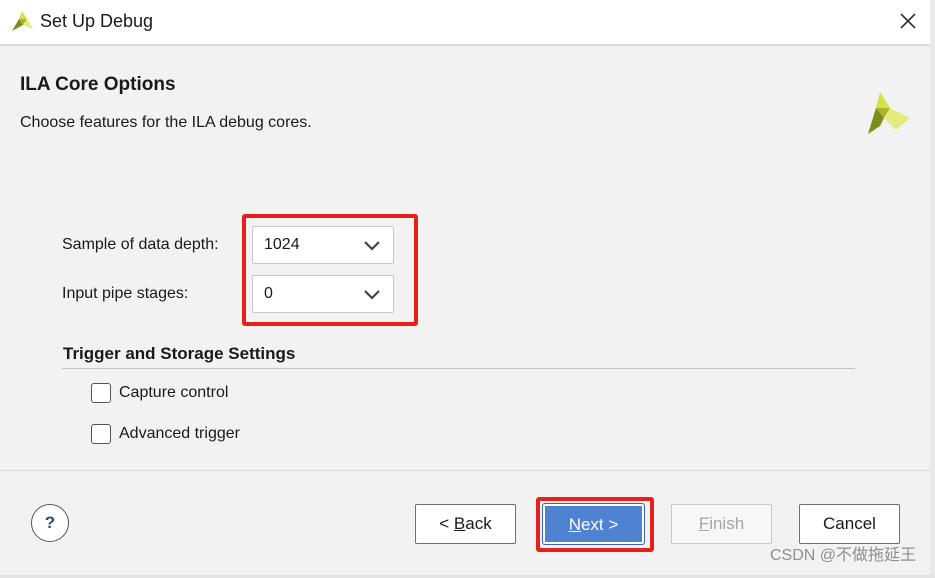 The width and height of the screenshot is (935, 578). What do you see at coordinates (595, 524) in the screenshot?
I see `highlight-box-next` at bounding box center [595, 524].